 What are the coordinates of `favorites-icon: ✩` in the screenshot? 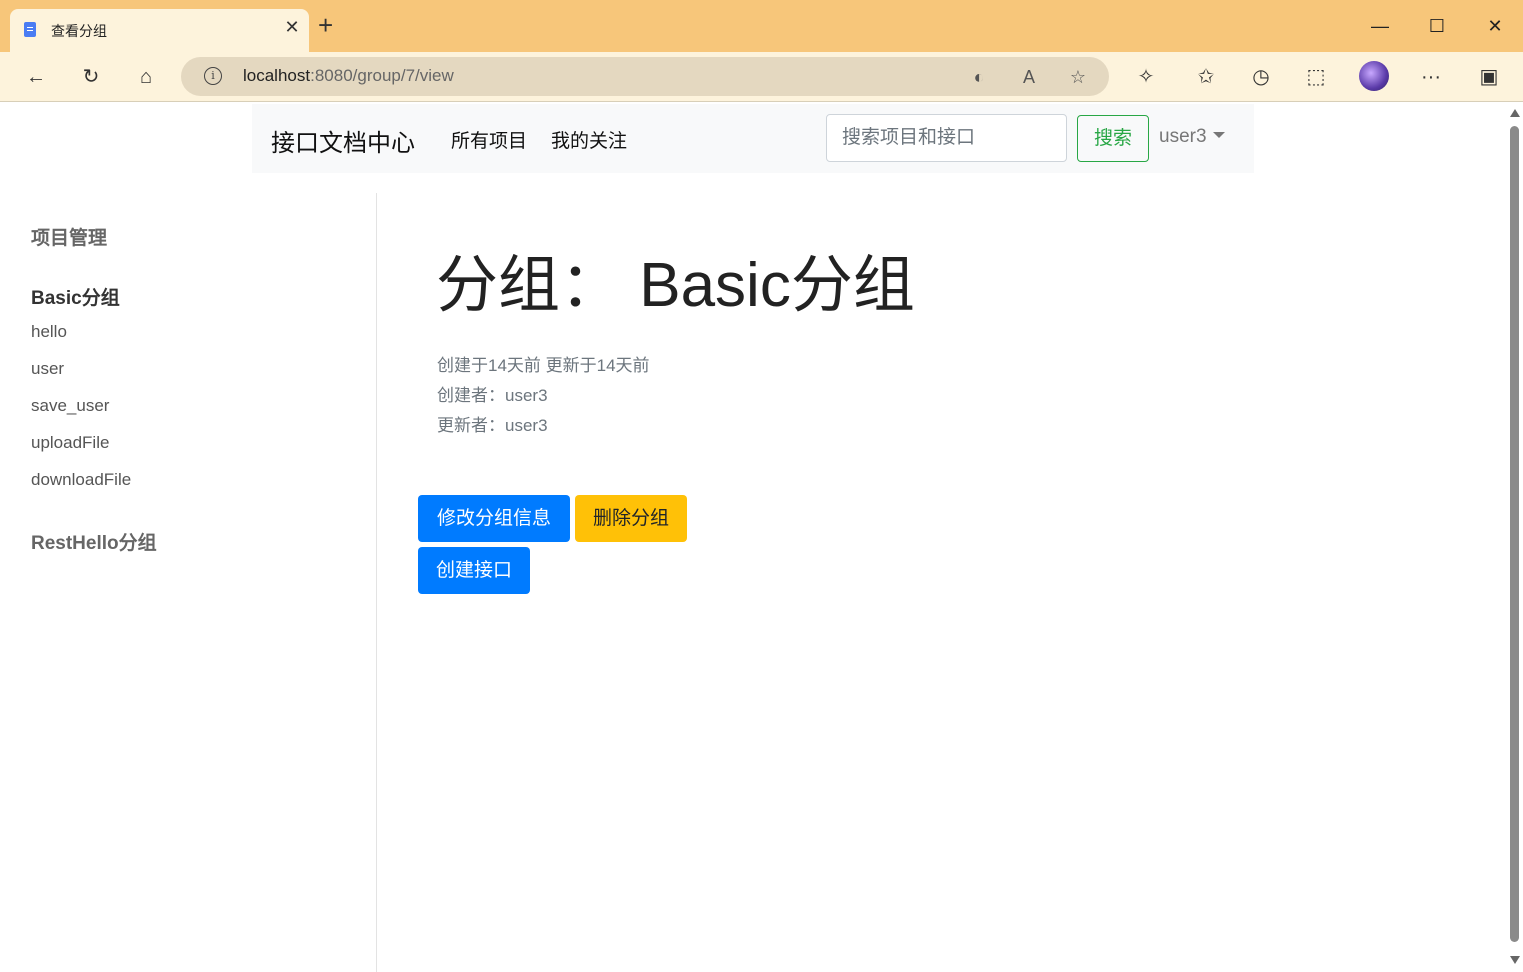 It's located at (1206, 77).